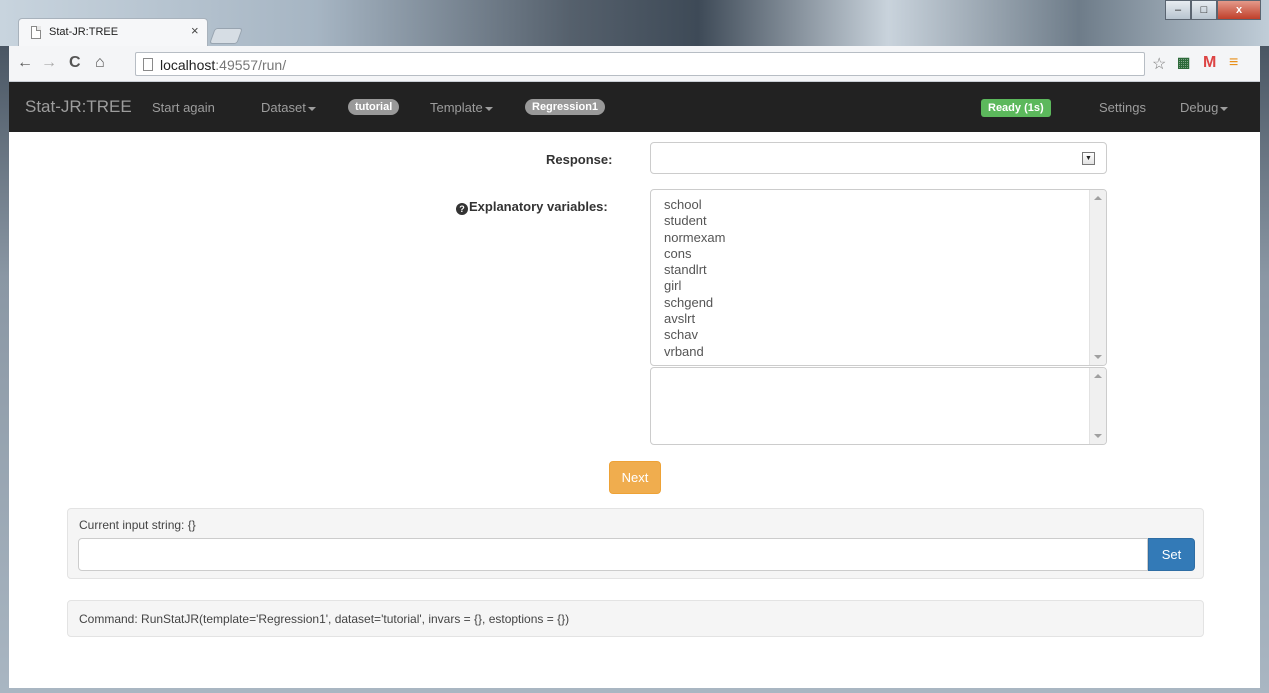 The image size is (1269, 693). What do you see at coordinates (694, 319) in the screenshot?
I see `list-item: avslrt` at bounding box center [694, 319].